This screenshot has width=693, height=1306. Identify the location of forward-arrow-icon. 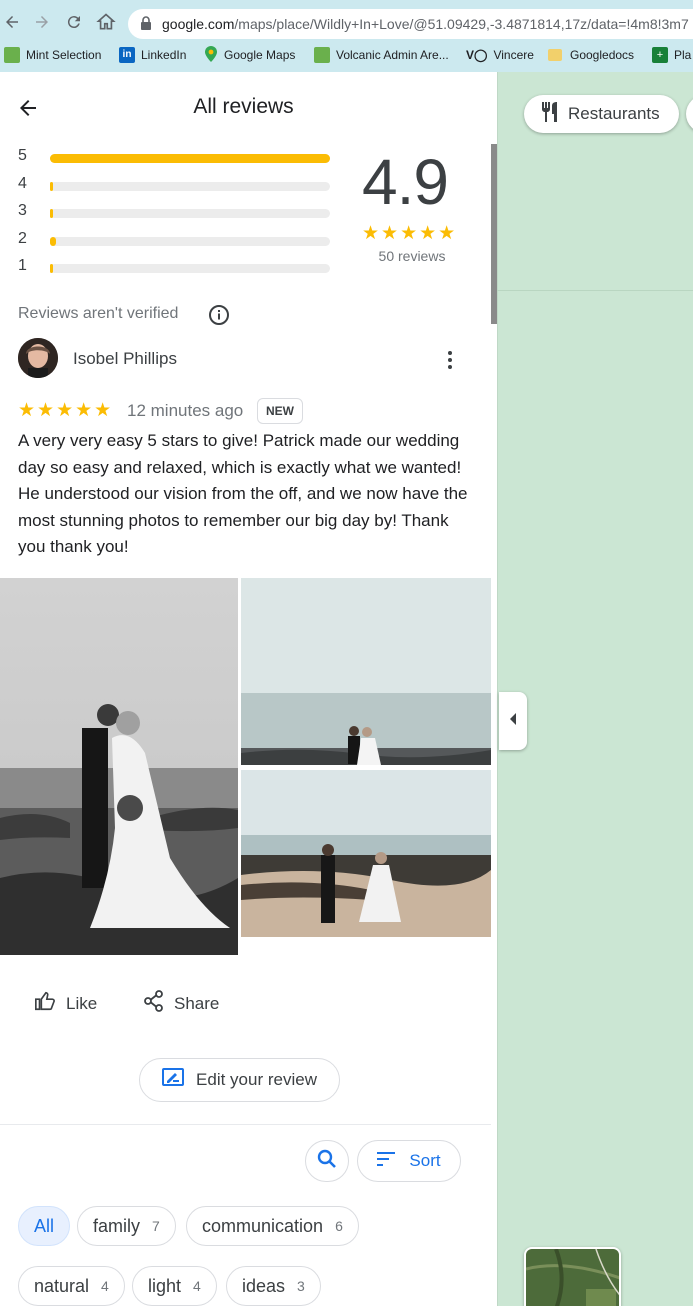
(42, 22).